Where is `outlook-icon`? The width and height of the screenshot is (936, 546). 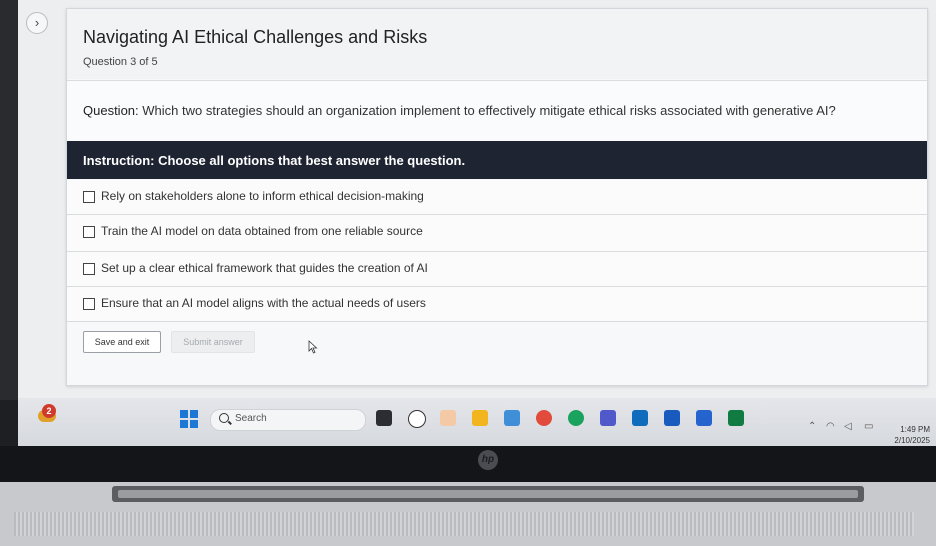 outlook-icon is located at coordinates (640, 418).